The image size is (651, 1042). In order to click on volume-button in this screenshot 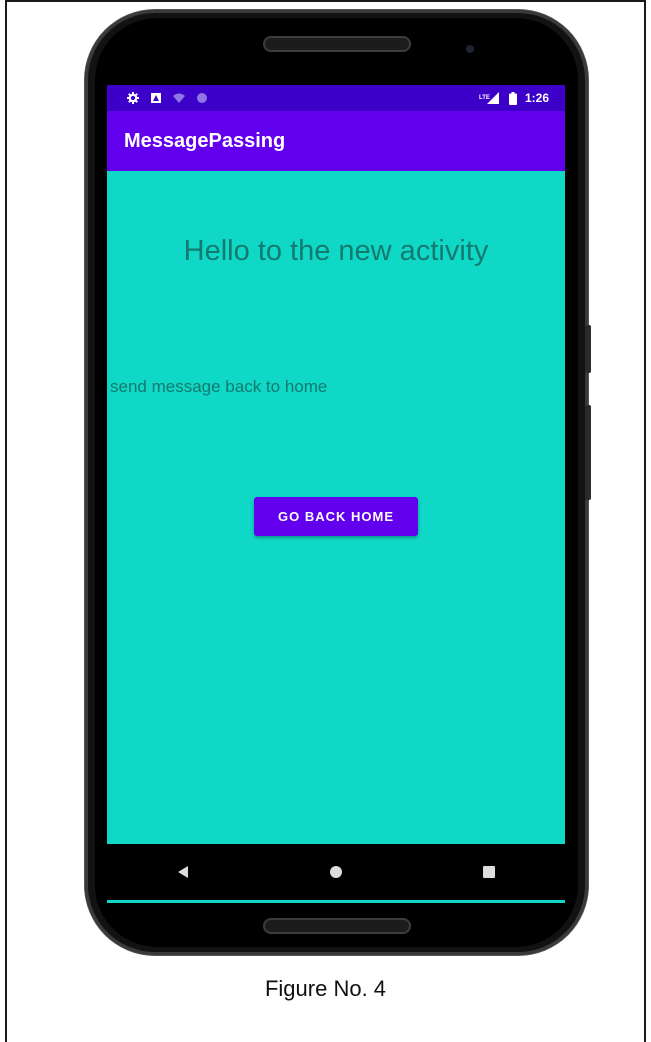, I will do `click(588, 349)`.